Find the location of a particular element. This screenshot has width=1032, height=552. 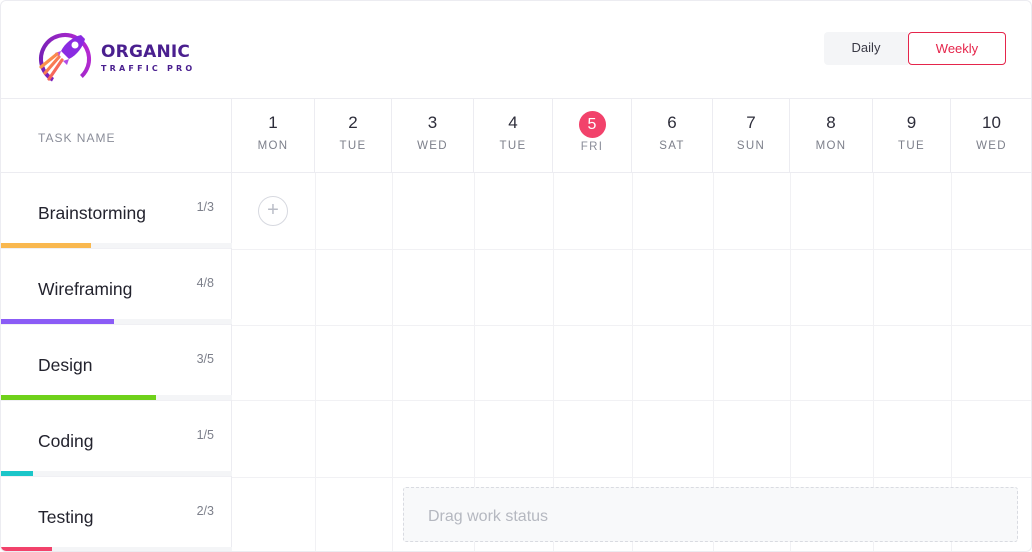

day-number: 5 is located at coordinates (592, 124).